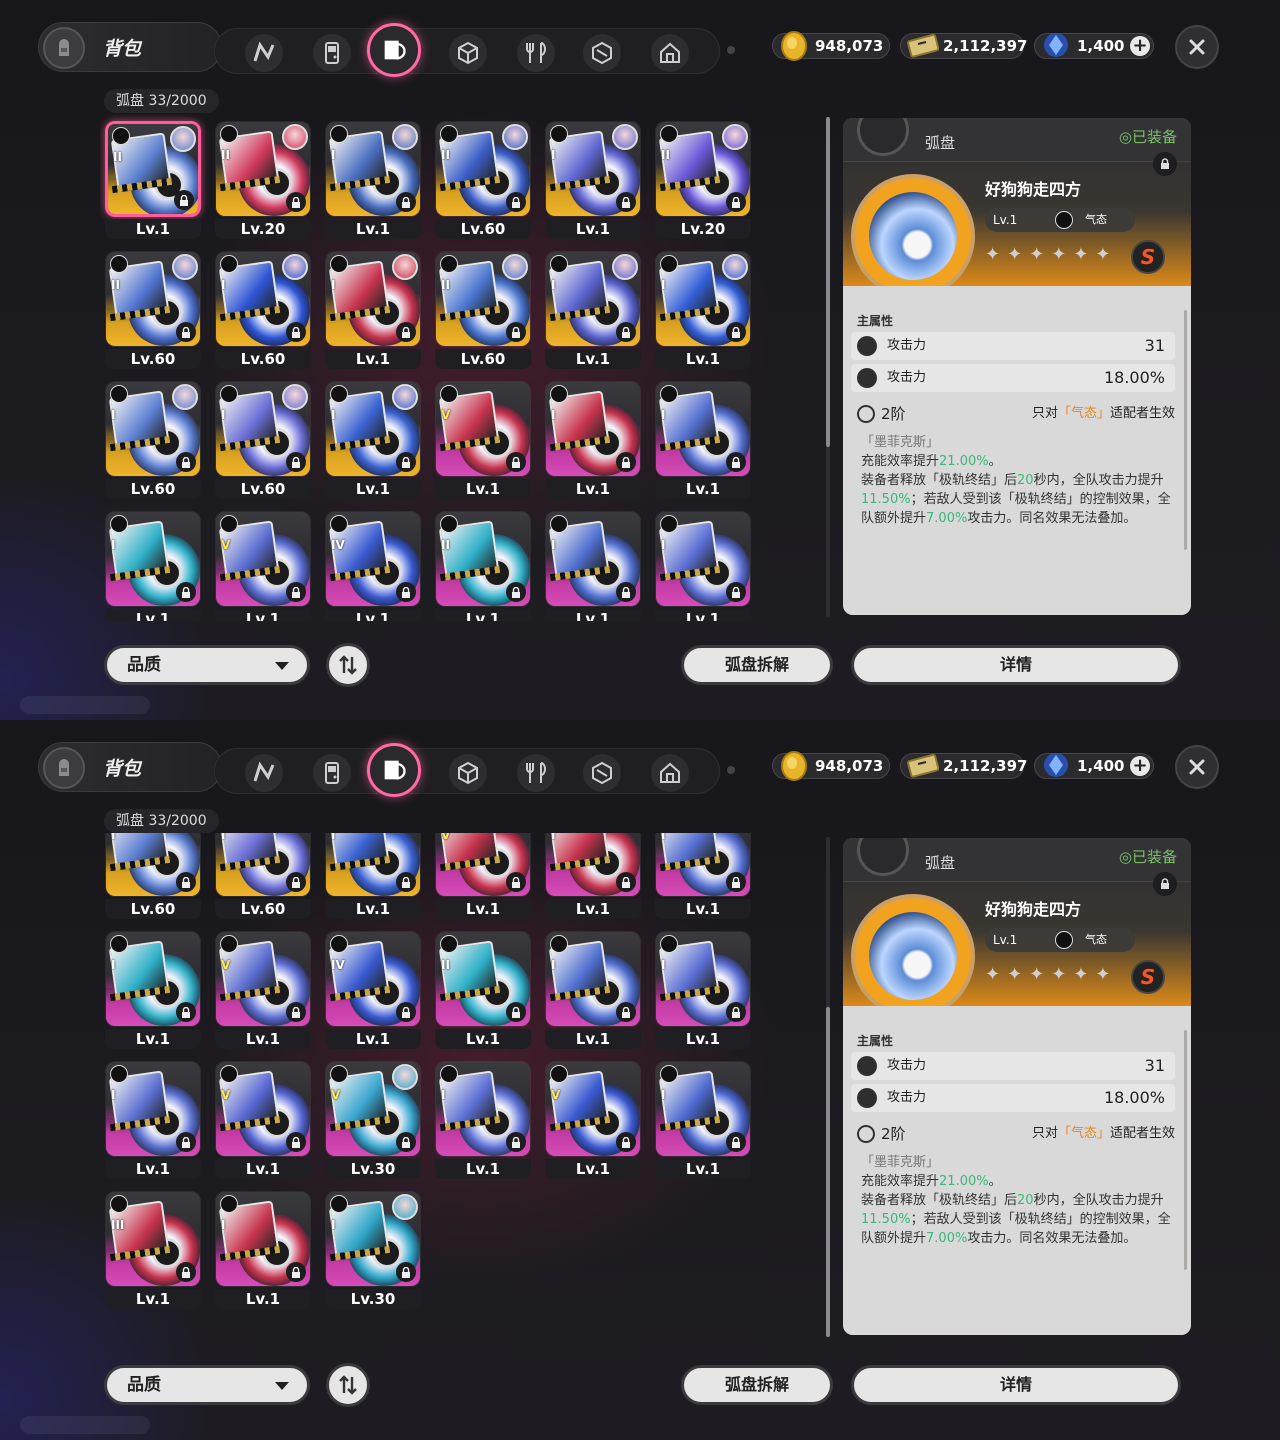  What do you see at coordinates (370, 1248) in the screenshot?
I see `disc-card: I Lv.30` at bounding box center [370, 1248].